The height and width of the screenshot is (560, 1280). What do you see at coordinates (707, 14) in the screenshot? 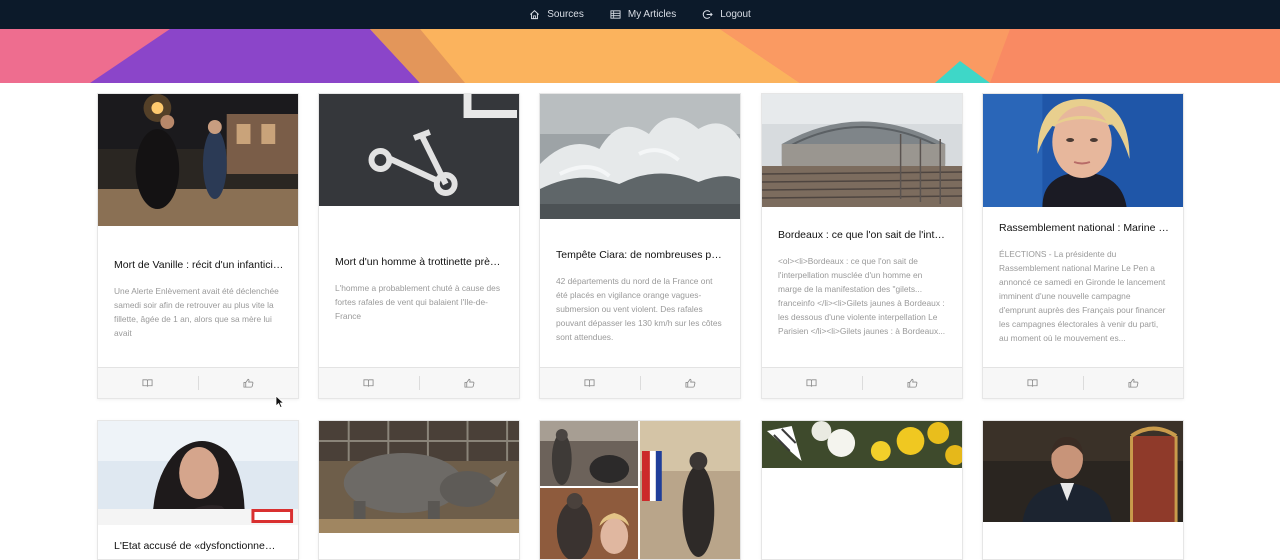
I see `logout-icon` at bounding box center [707, 14].